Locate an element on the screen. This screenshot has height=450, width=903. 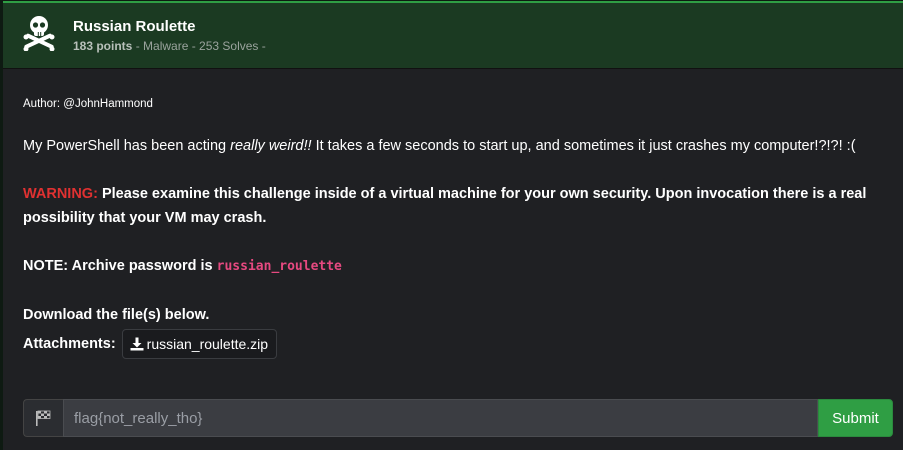
author-line: Author: @JohnHammond is located at coordinates (88, 104).